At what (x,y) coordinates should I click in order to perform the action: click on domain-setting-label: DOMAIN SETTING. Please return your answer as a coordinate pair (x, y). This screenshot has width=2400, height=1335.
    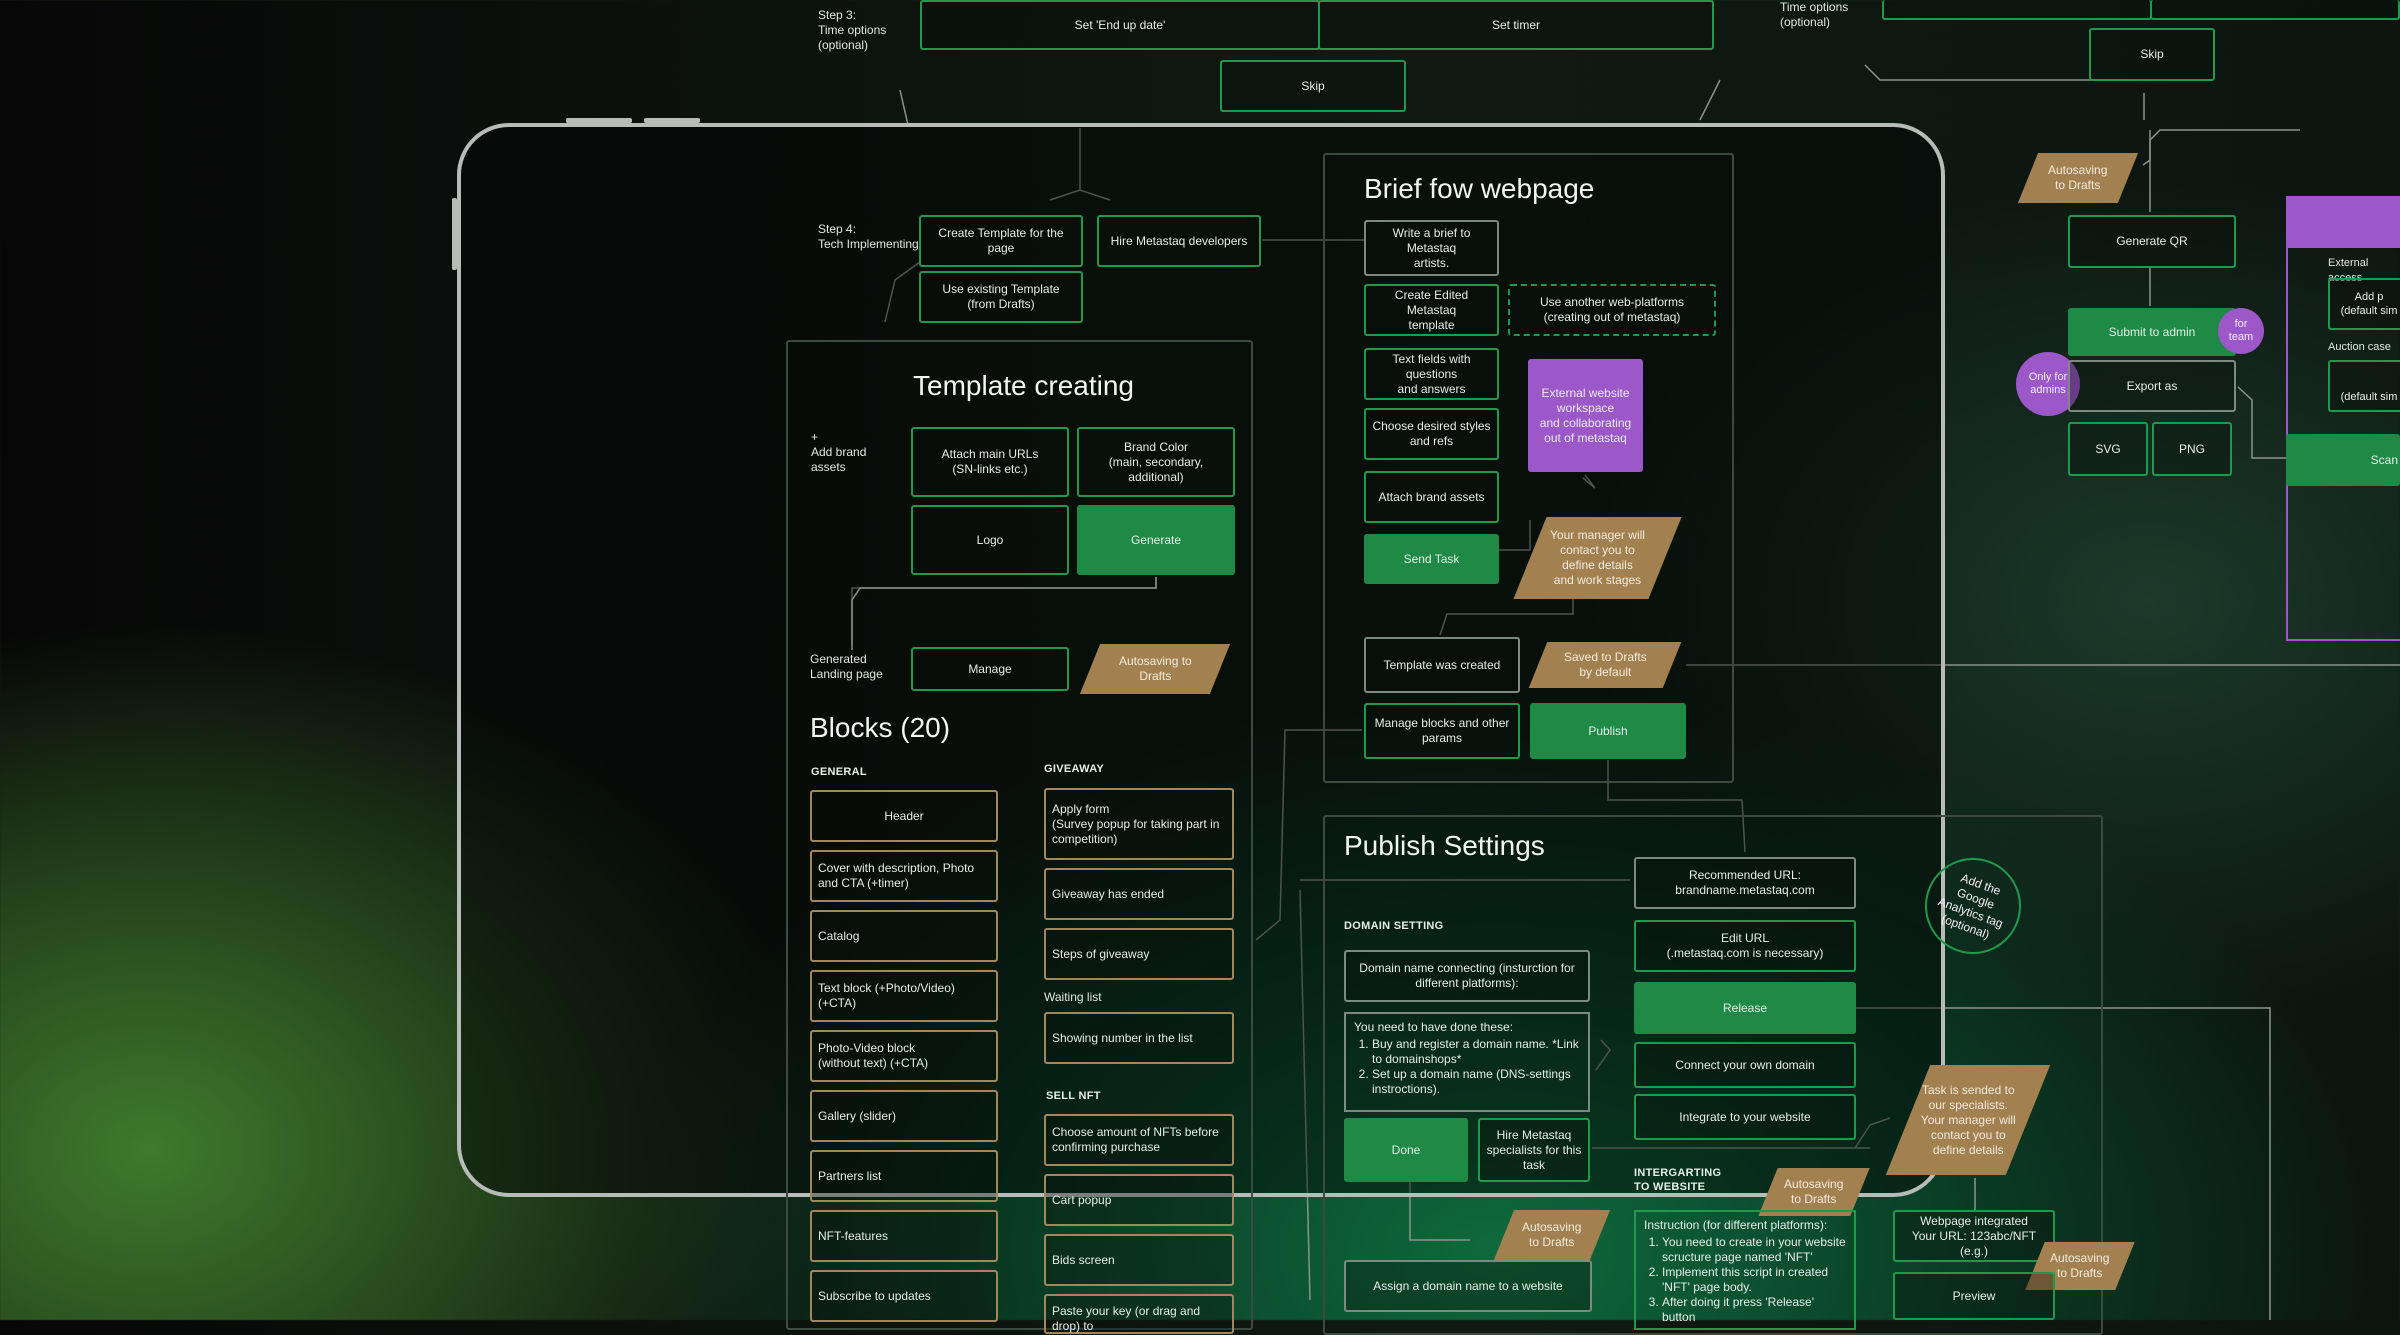
    Looking at the image, I should click on (1394, 926).